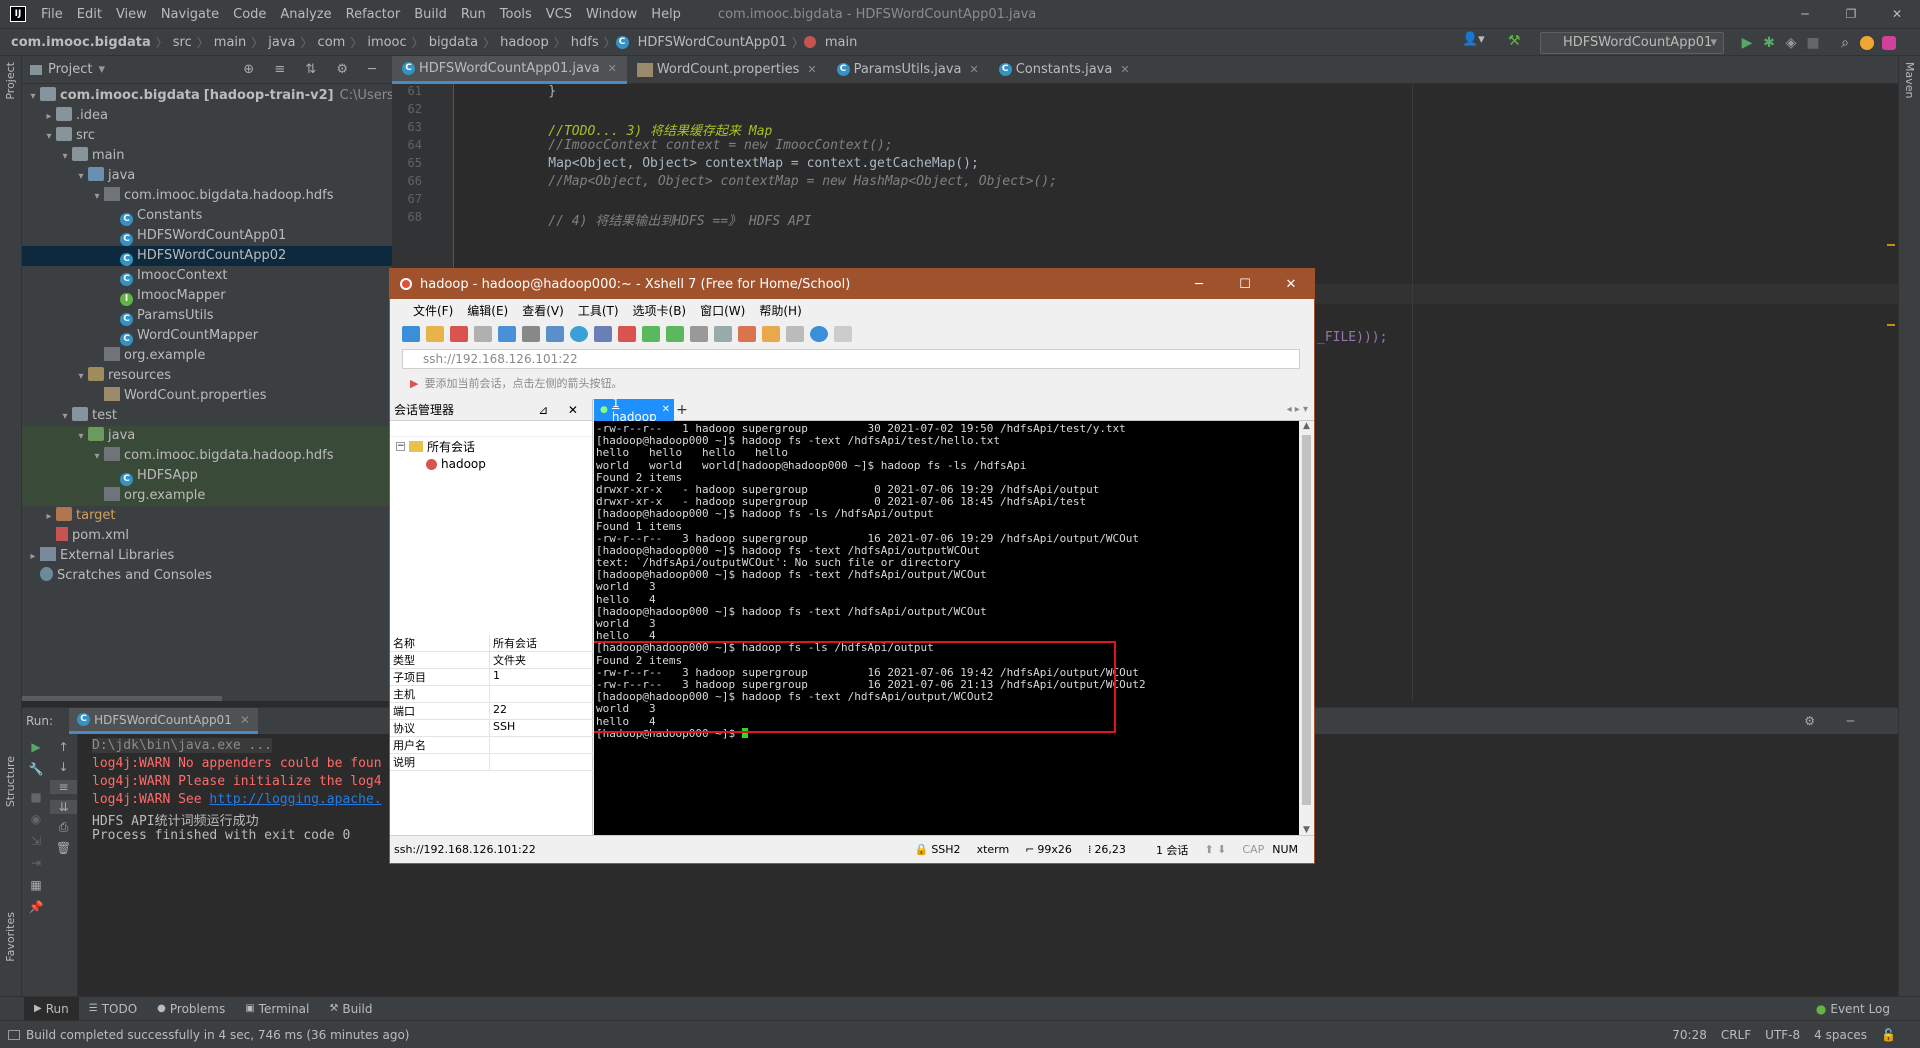 The width and height of the screenshot is (1920, 1048). I want to click on fullscreen-icon, so click(675, 334).